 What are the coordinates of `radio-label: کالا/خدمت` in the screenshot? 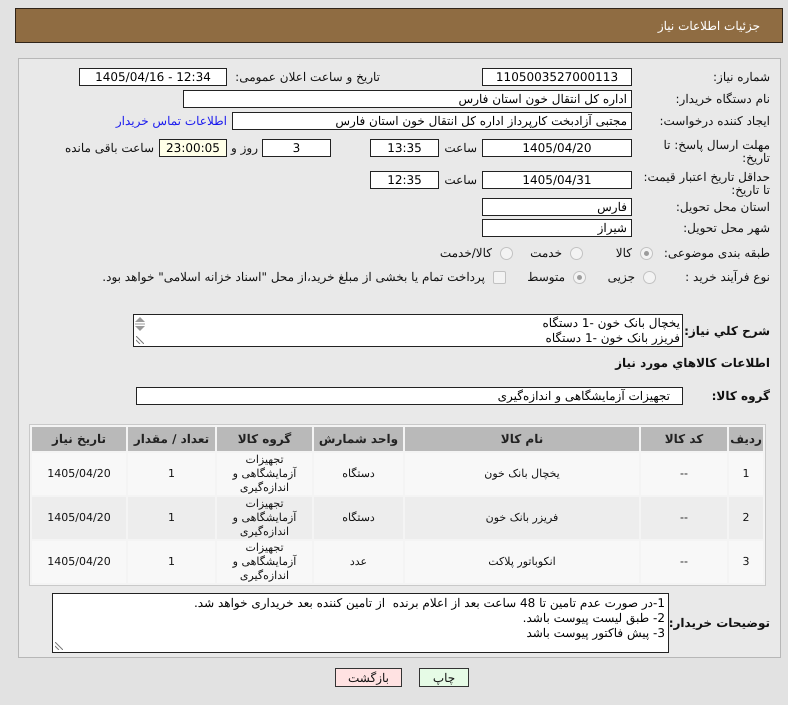 It's located at (466, 253).